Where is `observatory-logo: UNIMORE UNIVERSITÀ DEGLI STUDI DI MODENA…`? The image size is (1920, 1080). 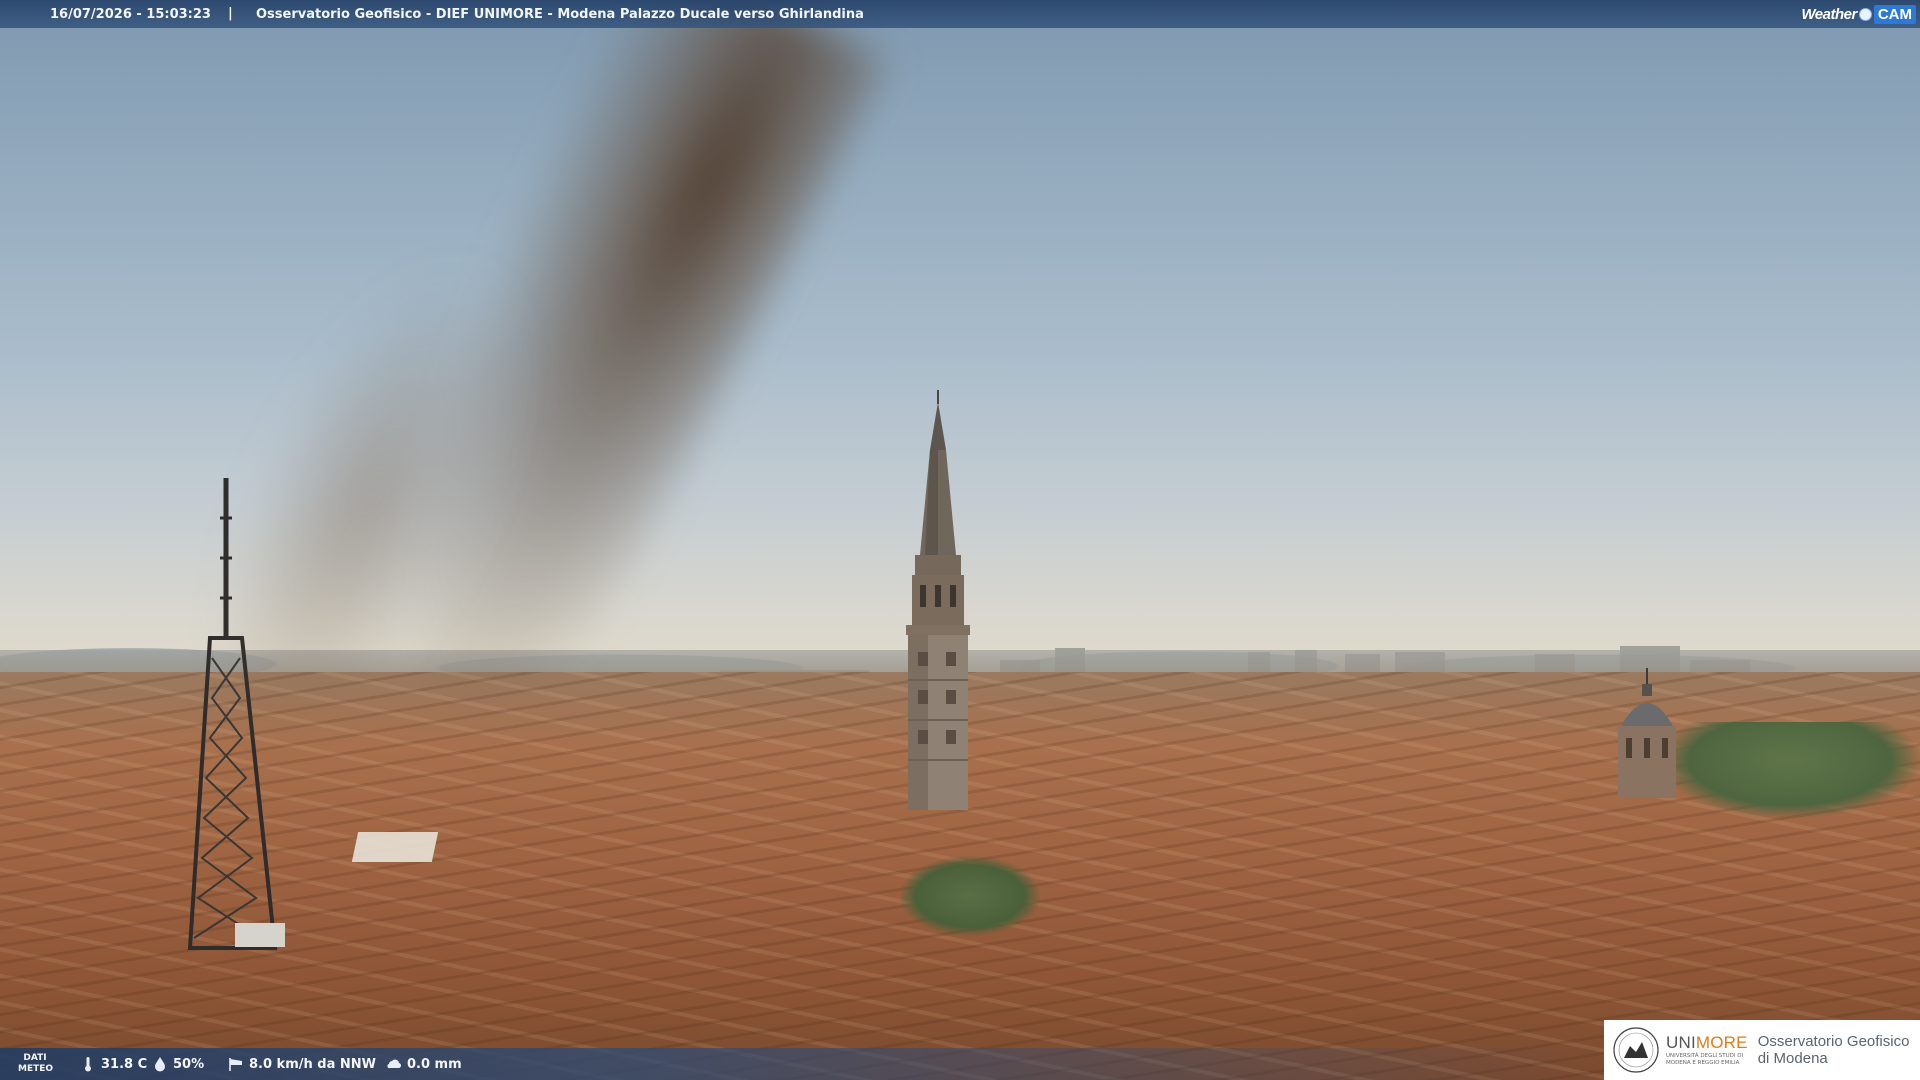
observatory-logo: UNIMORE UNIVERSITÀ DEGLI STUDI DI MODENA… is located at coordinates (1762, 1050).